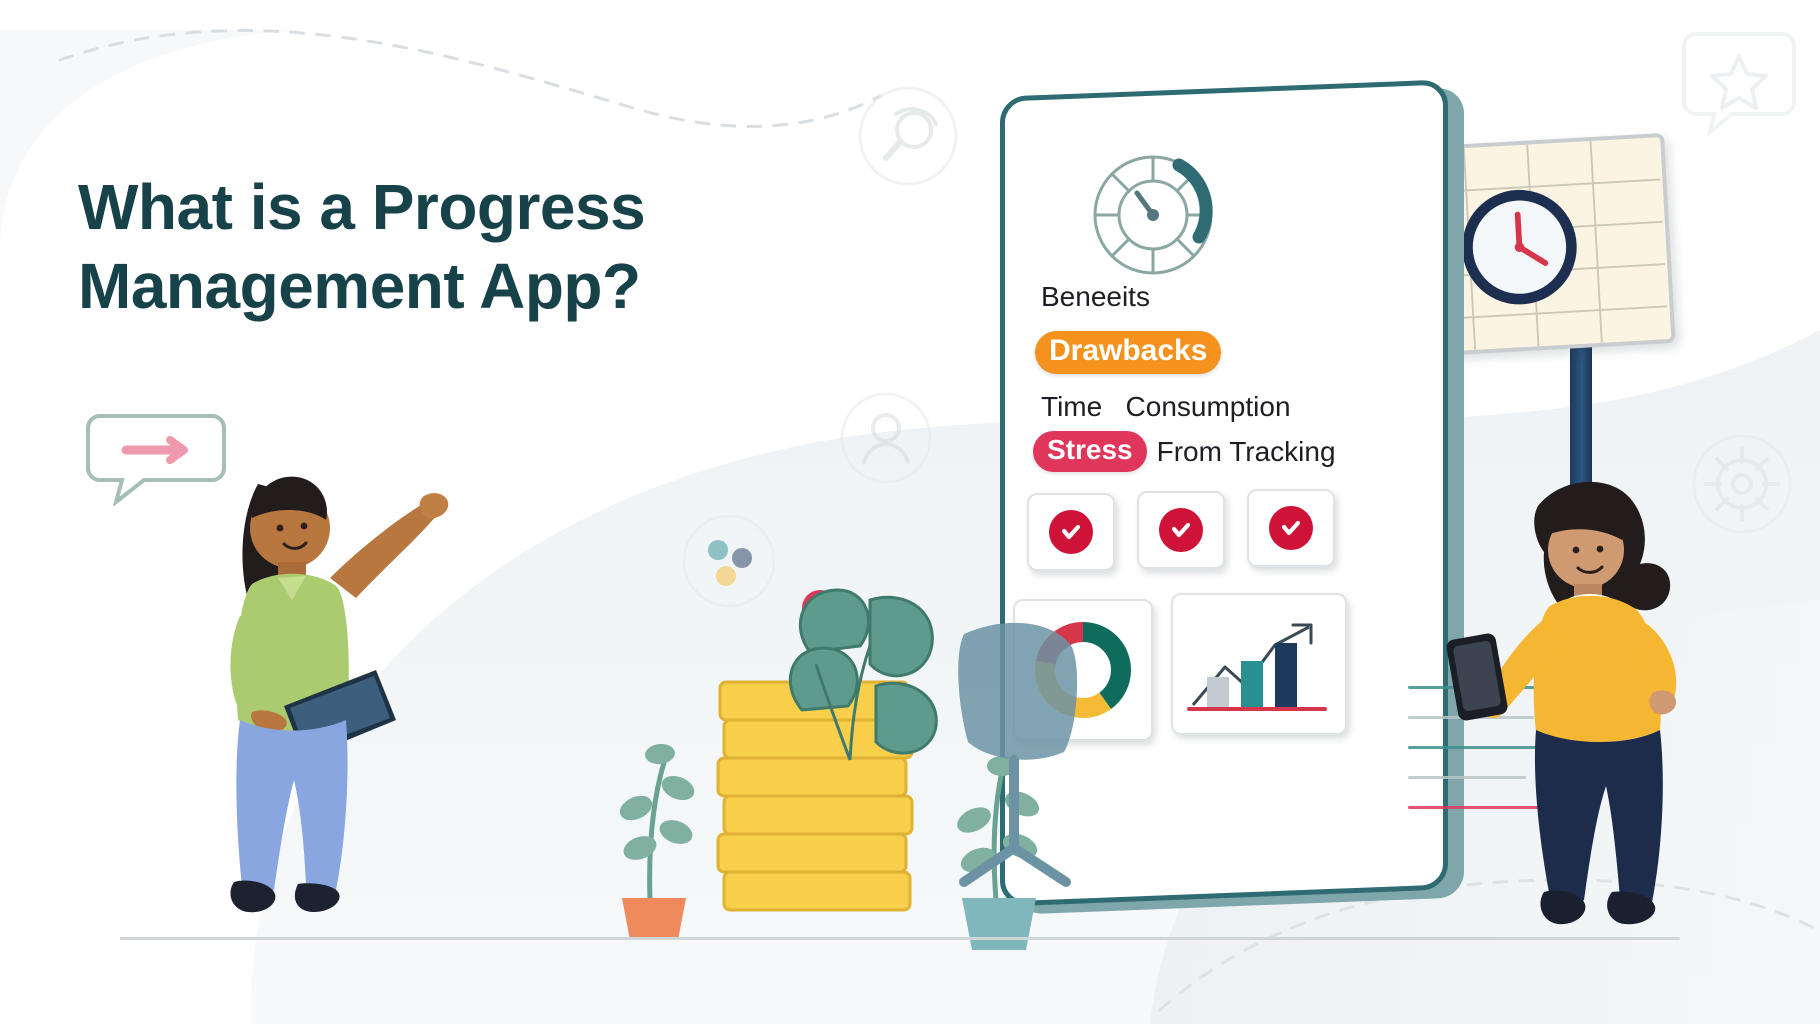 Image resolution: width=1820 pixels, height=1024 pixels. What do you see at coordinates (1153, 215) in the screenshot?
I see `speedometer-gauge-icon` at bounding box center [1153, 215].